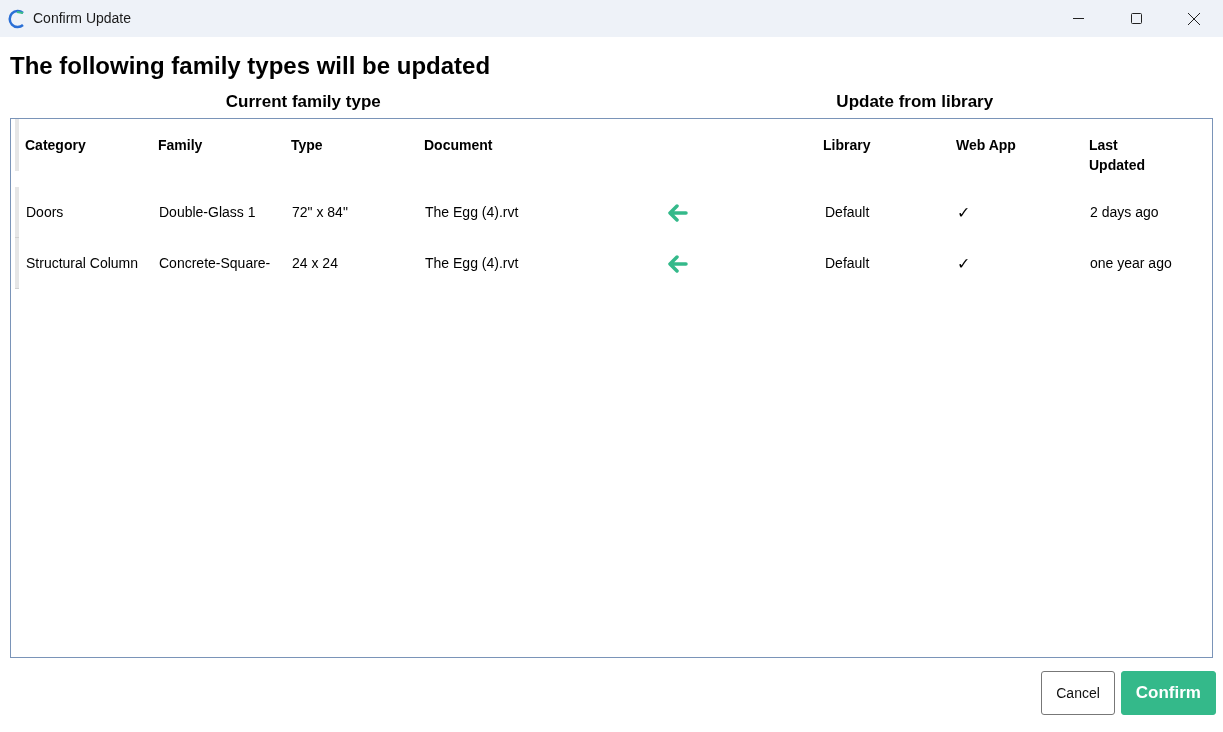 This screenshot has height=732, width=1223. What do you see at coordinates (181, 145) in the screenshot?
I see `column-header: Family` at bounding box center [181, 145].